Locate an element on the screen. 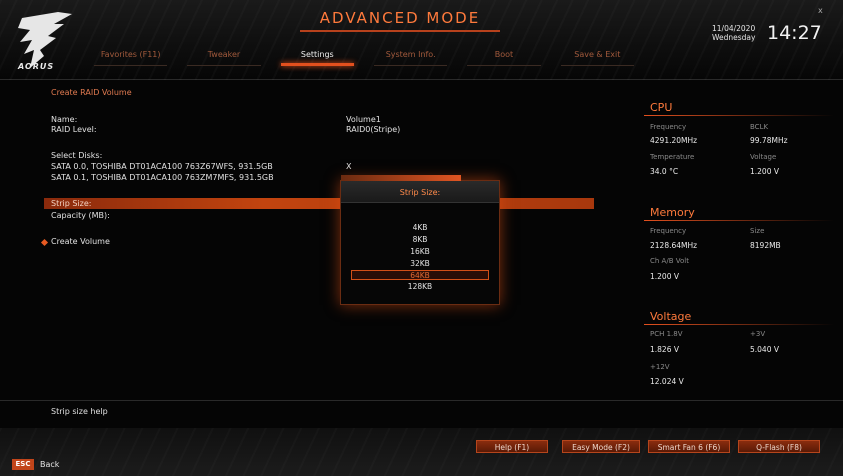 This screenshot has width=843, height=476. strip-option-32kb: 32KB is located at coordinates (420, 264).